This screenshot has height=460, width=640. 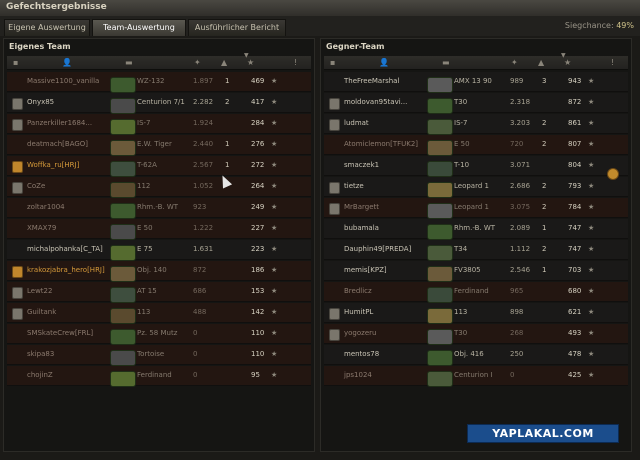 I want to click on damage-value: 1.052, so click(x=203, y=186).